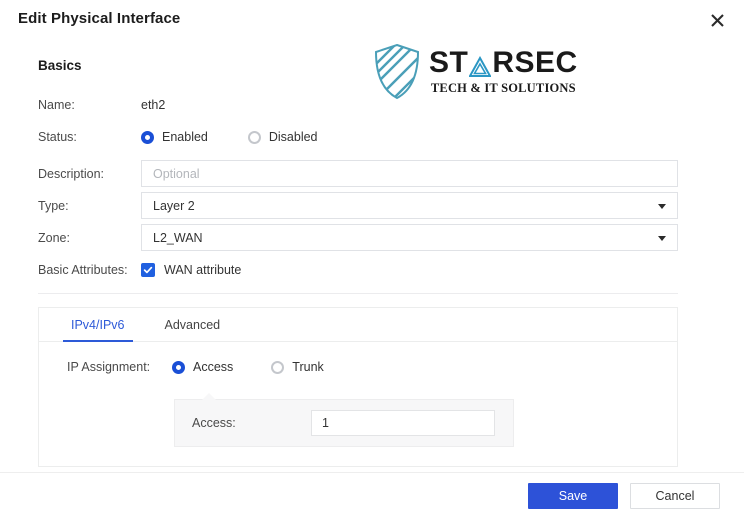 The width and height of the screenshot is (744, 518). Describe the element at coordinates (54, 237) in the screenshot. I see `zone-label: Zone:` at that location.